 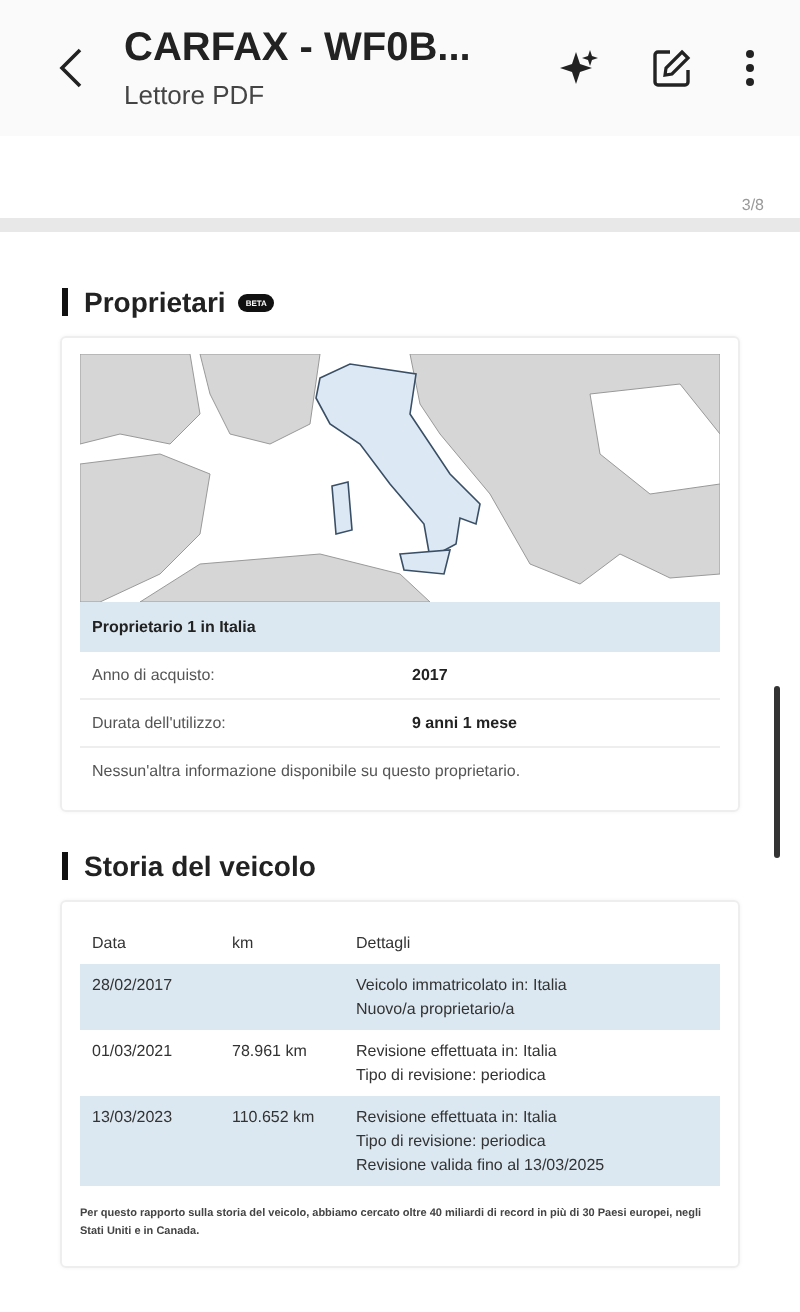 I want to click on km-cell-text: 110.652 km, so click(x=274, y=1119).